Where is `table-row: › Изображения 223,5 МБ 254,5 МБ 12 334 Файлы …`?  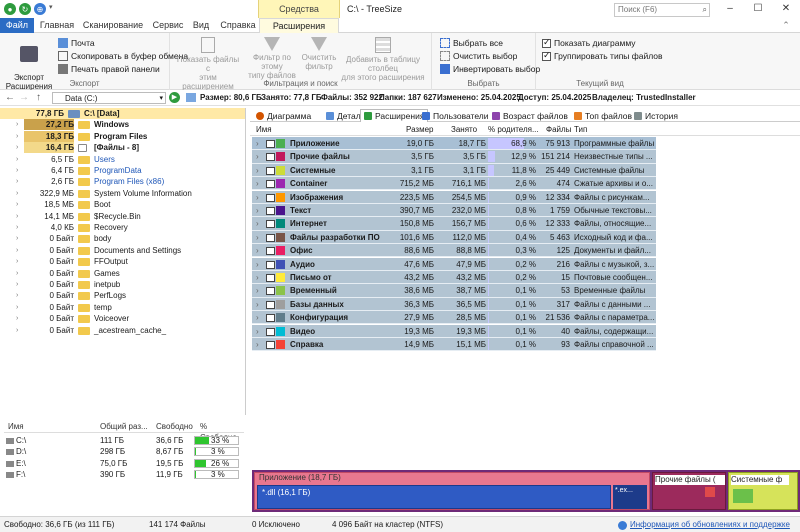 table-row: › Изображения 223,5 МБ 254,5 МБ 12 334 Файлы … is located at coordinates (454, 197).